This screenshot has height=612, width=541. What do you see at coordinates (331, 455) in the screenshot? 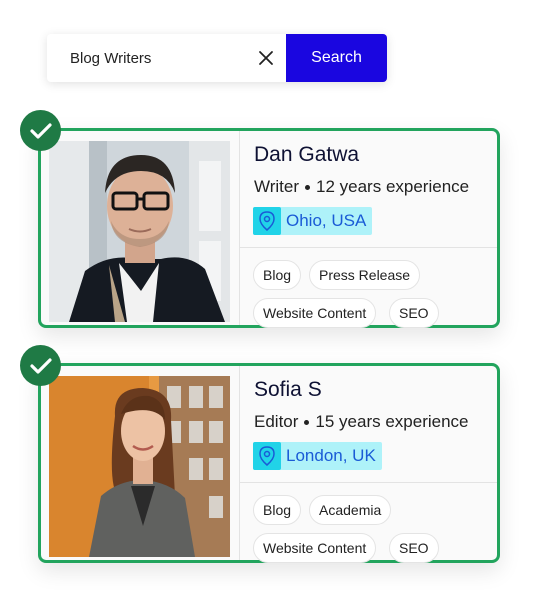
I see `location-text: London, UK` at bounding box center [331, 455].